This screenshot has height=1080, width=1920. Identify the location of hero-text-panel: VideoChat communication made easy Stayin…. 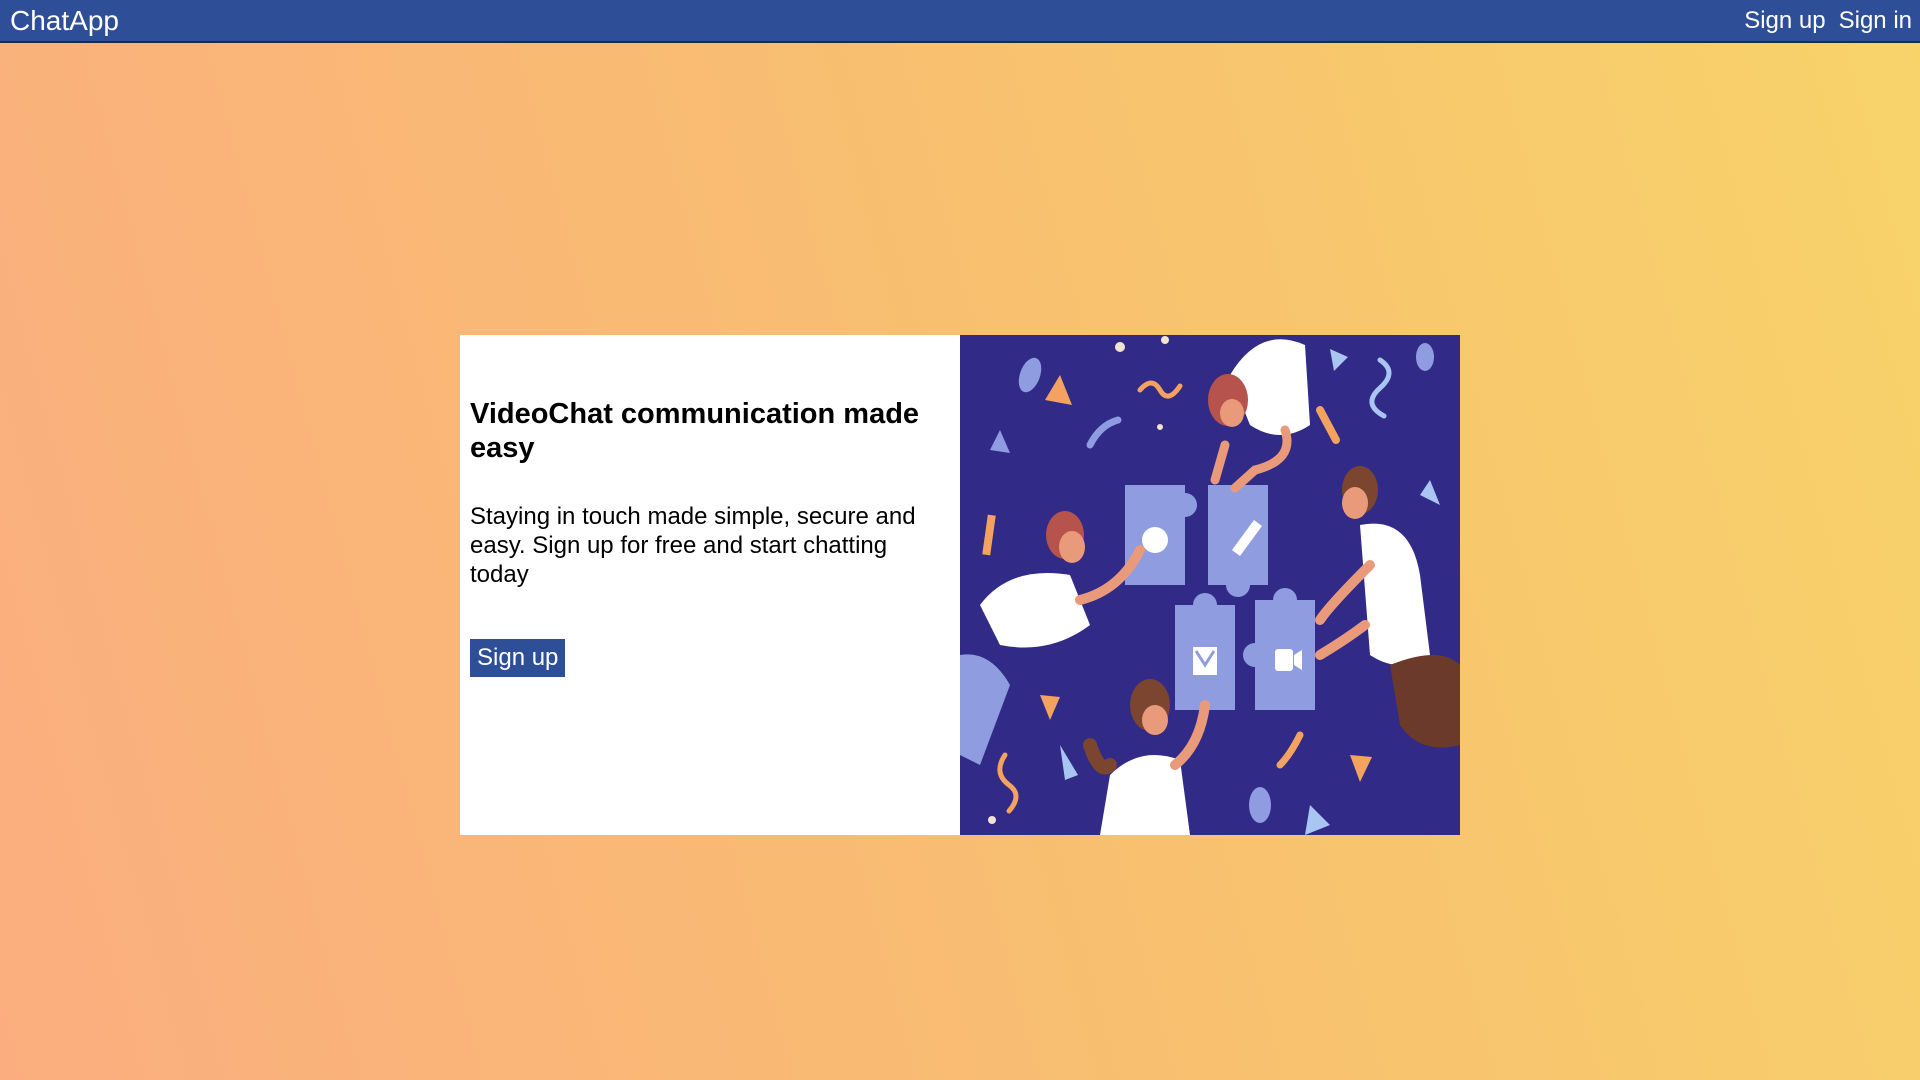
(710, 585).